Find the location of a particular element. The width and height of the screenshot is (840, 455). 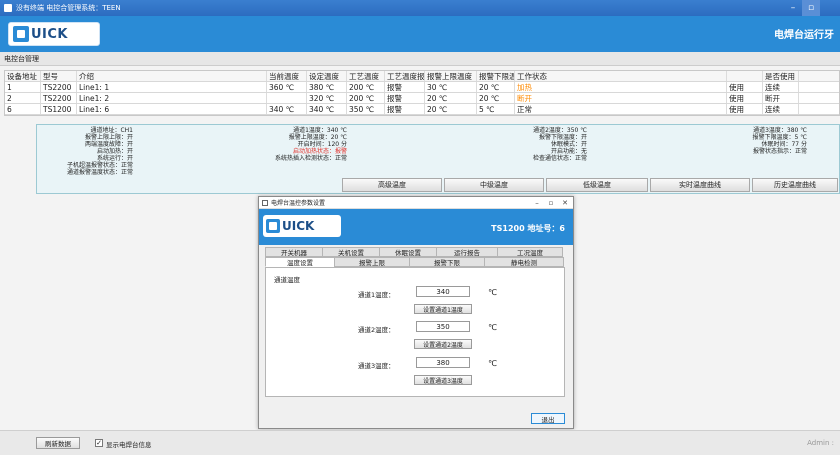

dialog-icon is located at coordinates (265, 202).